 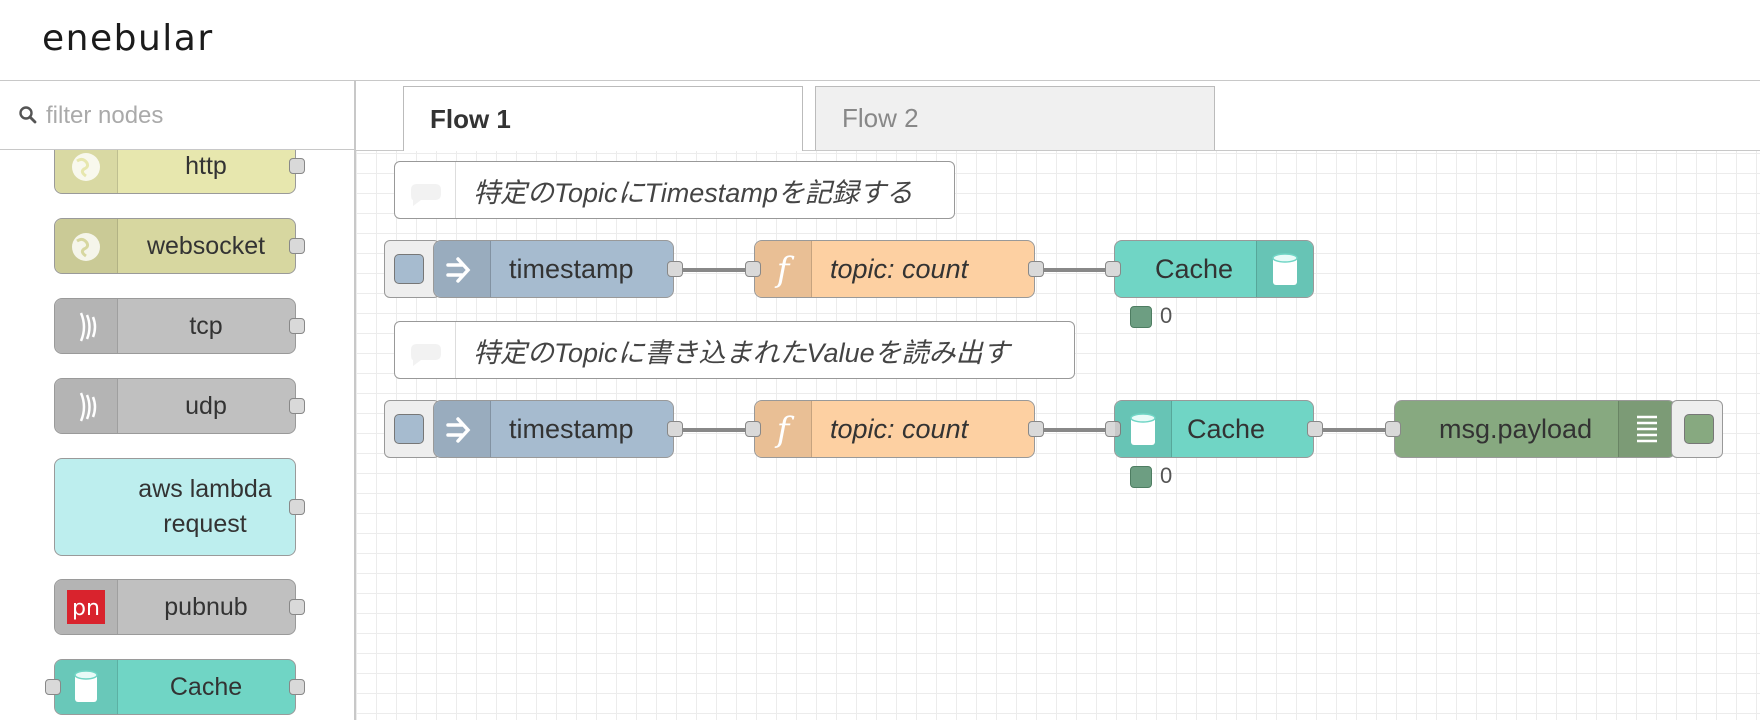 I want to click on tab-flow-2: Flow 2, so click(x=1015, y=118).